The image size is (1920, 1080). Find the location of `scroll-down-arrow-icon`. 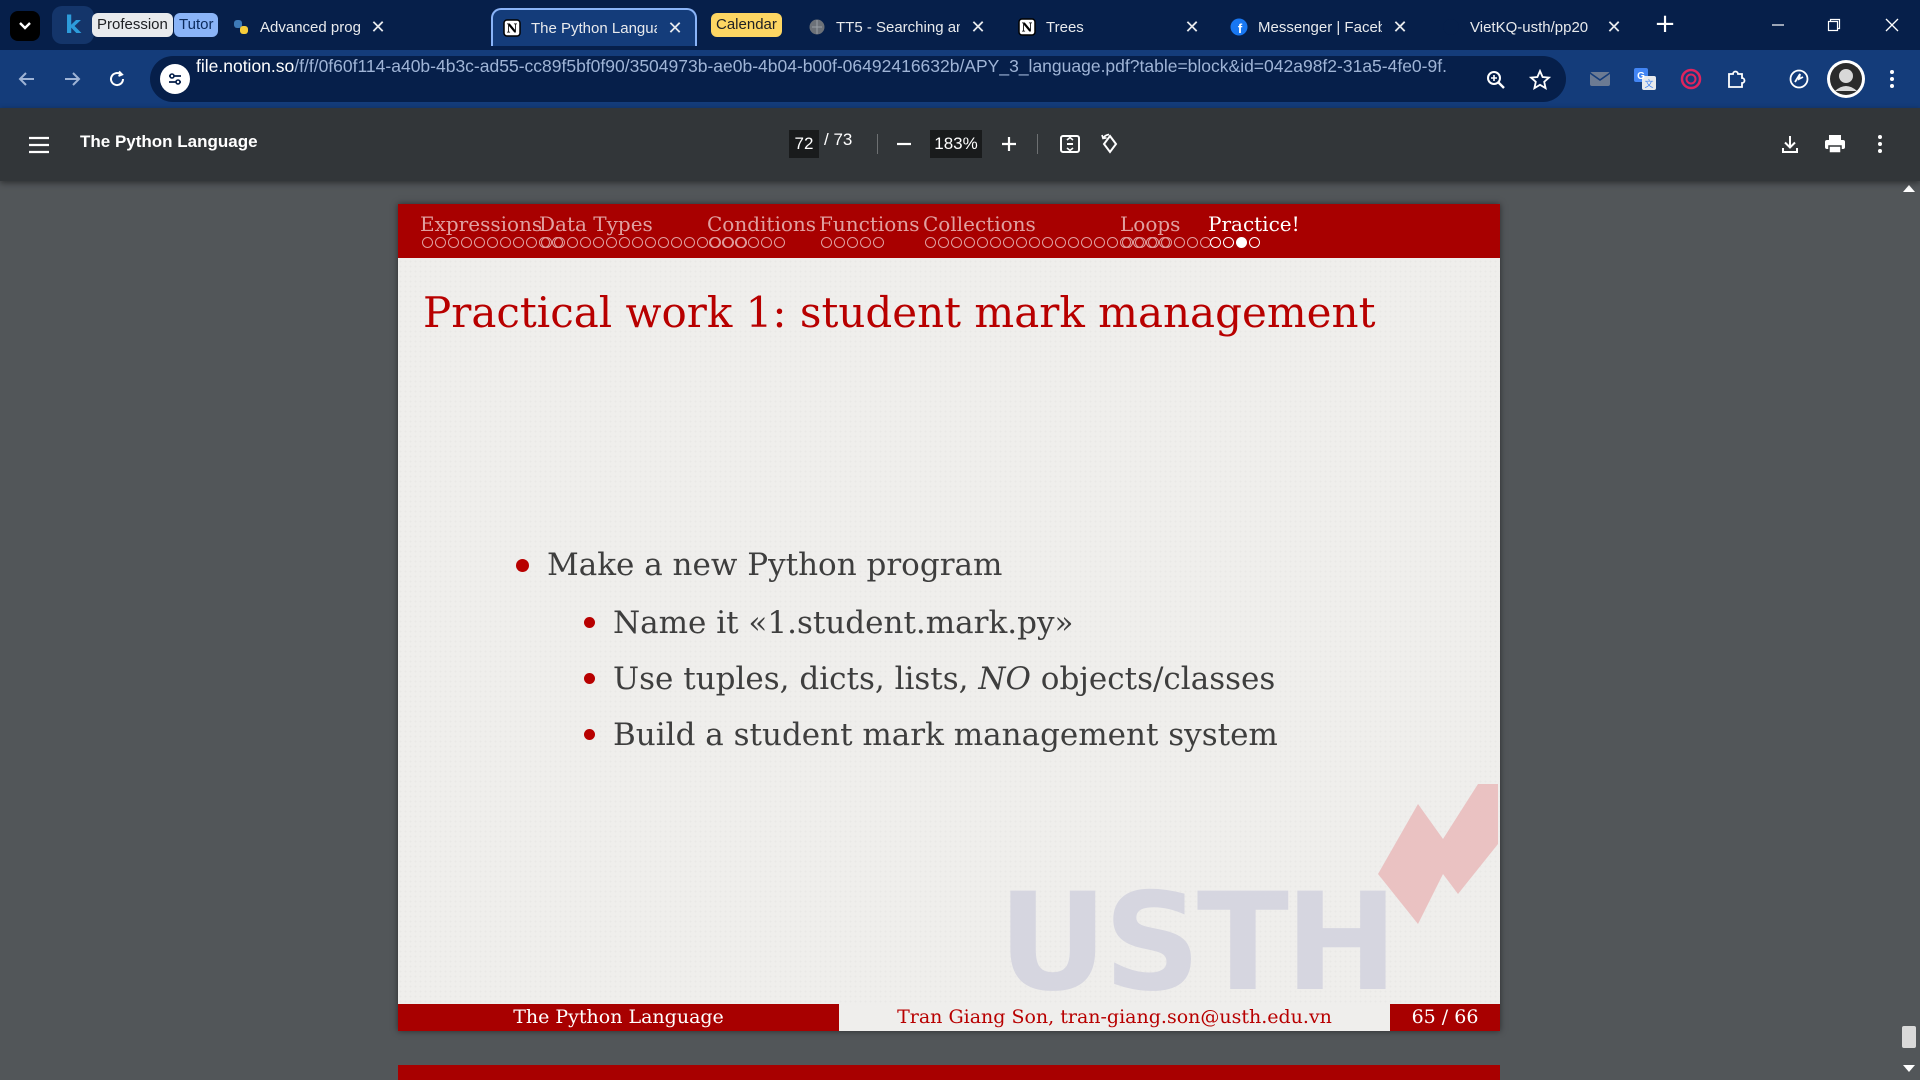

scroll-down-arrow-icon is located at coordinates (1909, 1068).